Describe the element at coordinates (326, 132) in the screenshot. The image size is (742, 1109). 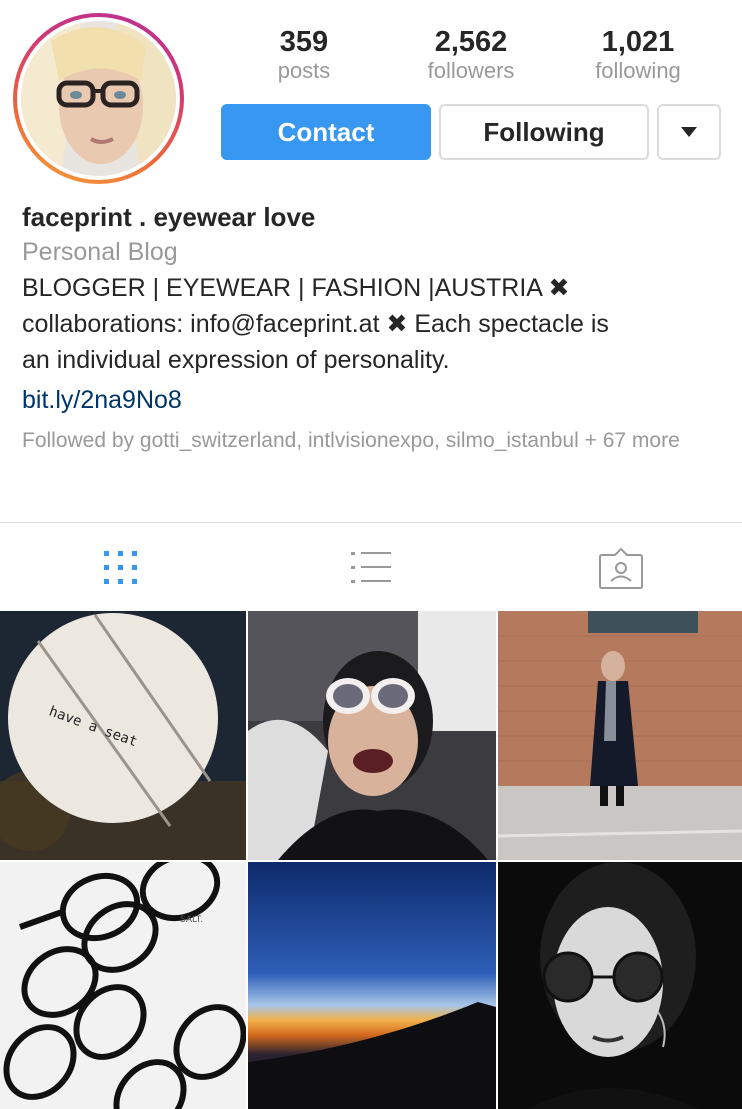
I see `contact-button: Contact` at that location.